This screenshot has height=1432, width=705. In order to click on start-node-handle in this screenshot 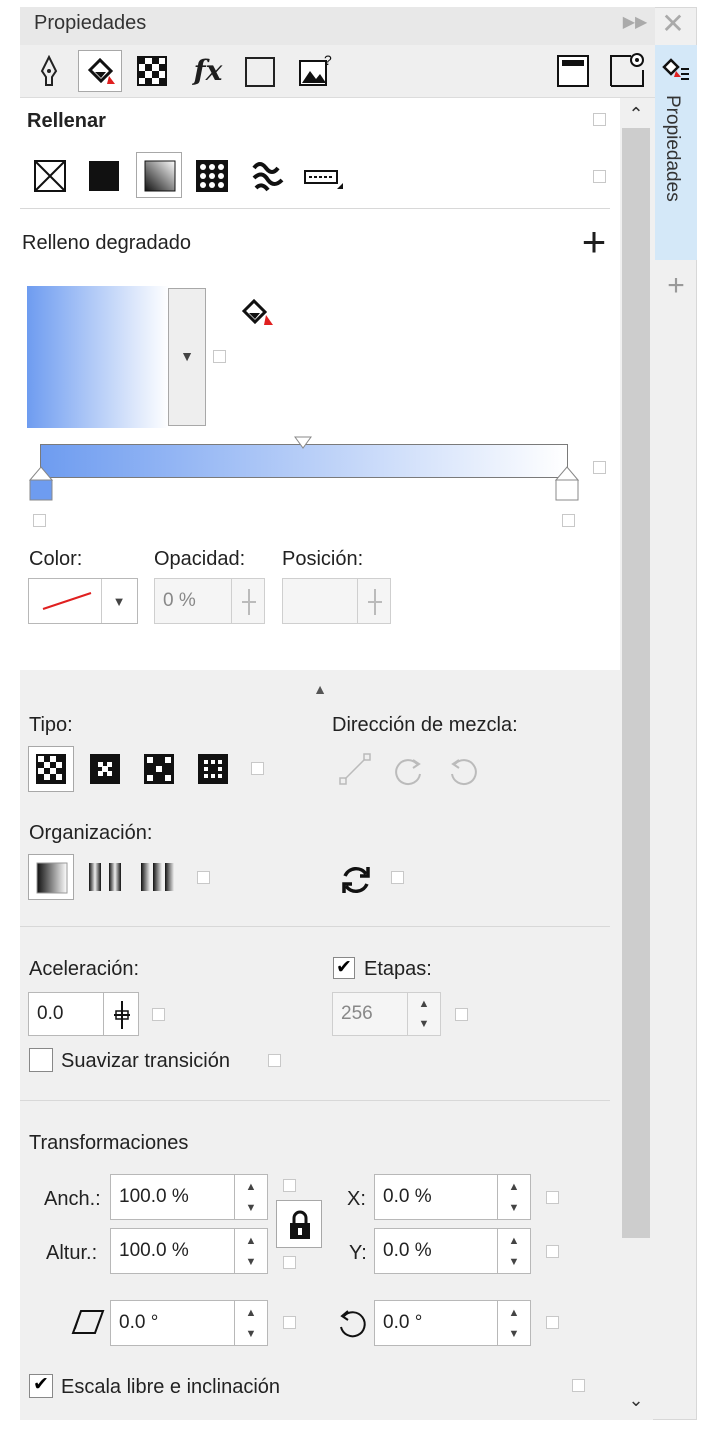, I will do `click(41, 484)`.